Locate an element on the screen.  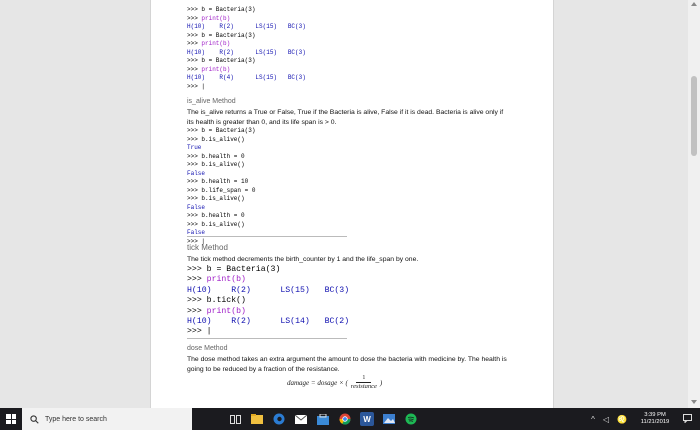
mail-icon is located at coordinates (301, 419).